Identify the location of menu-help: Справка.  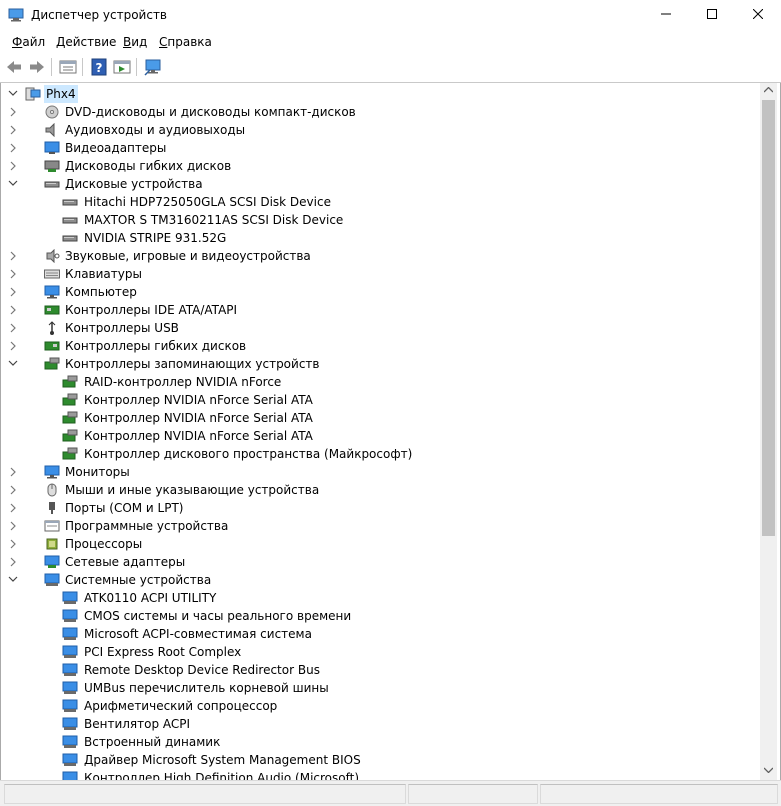
(185, 42).